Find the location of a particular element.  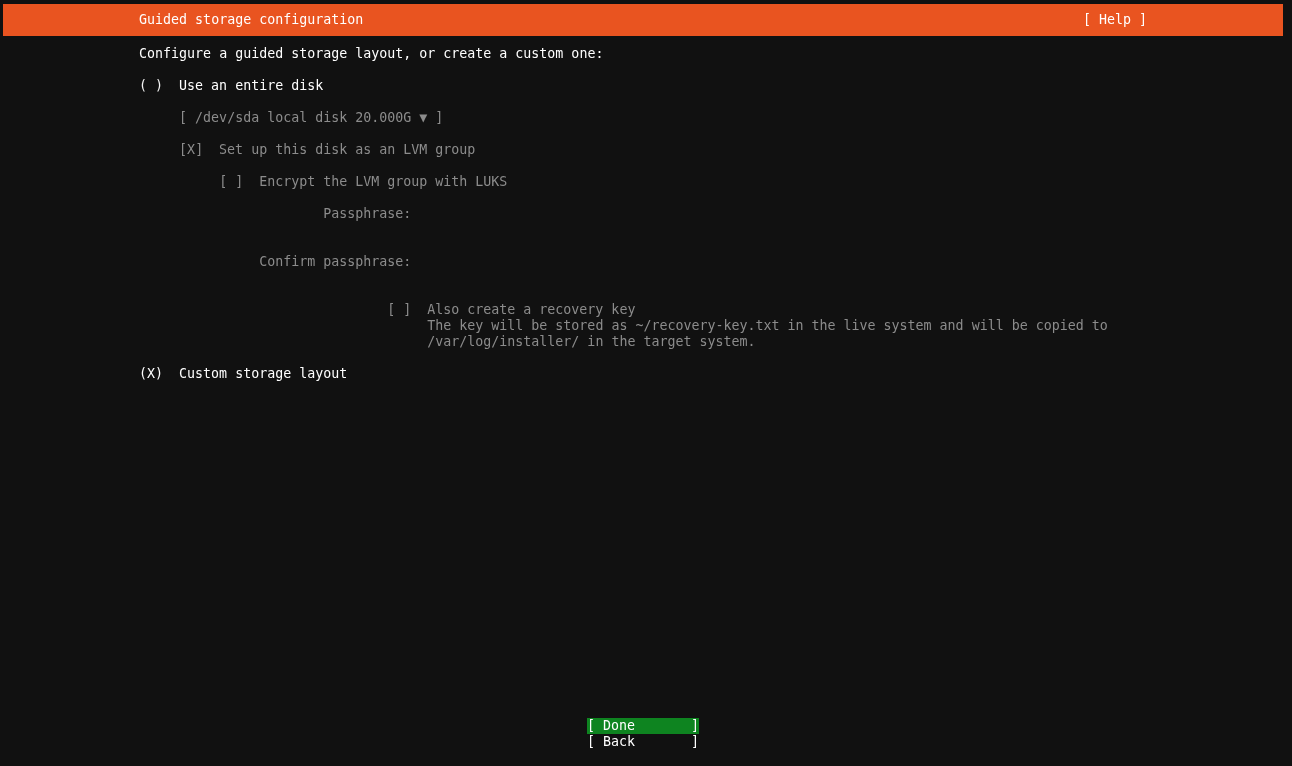

radio-label: Custom storage layout is located at coordinates (263, 374).